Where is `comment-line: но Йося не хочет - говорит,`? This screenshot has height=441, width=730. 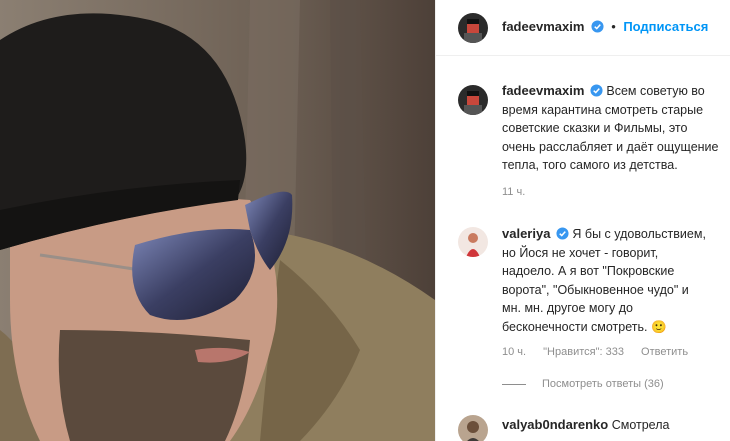 comment-line: но Йося не хочет - говорит, is located at coordinates (580, 252).